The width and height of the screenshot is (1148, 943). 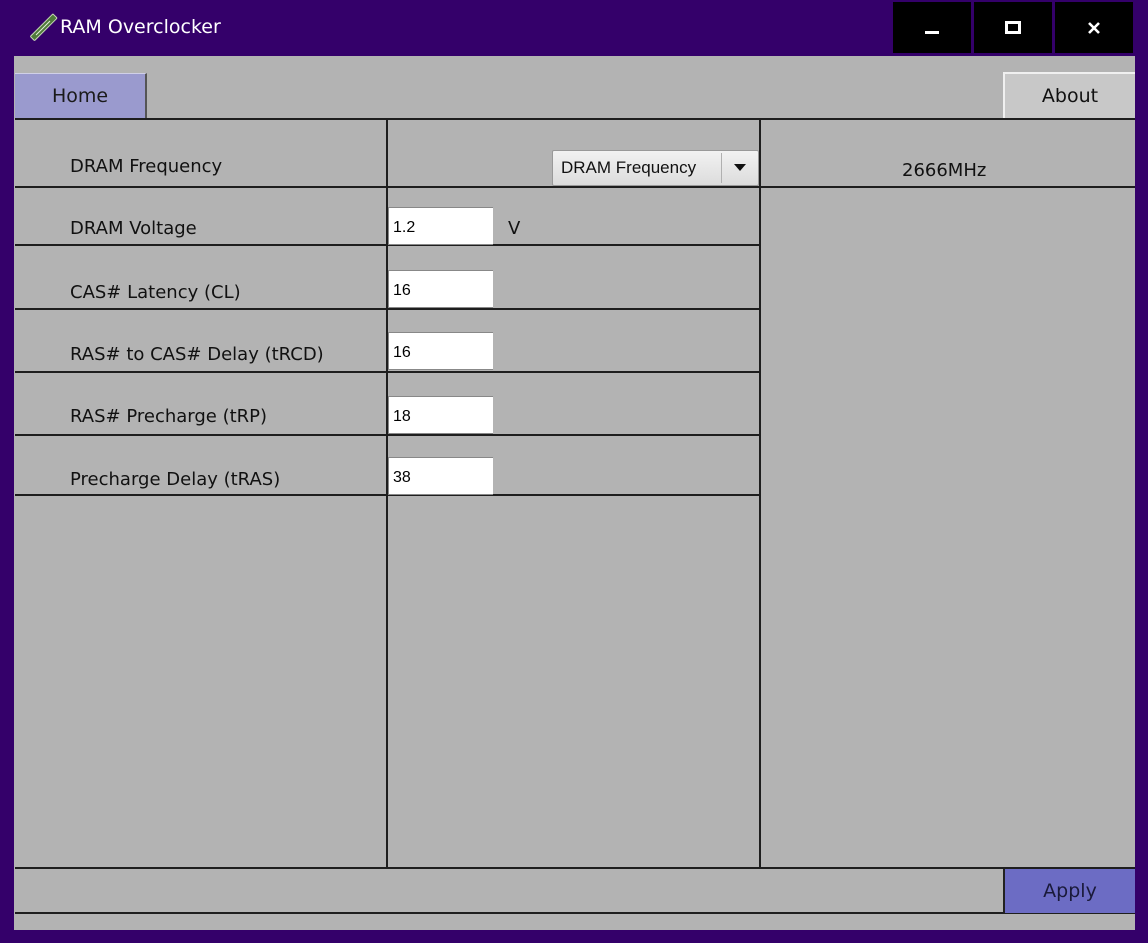 I want to click on trp-label: RAS# Precharge (tRP), so click(x=169, y=416).